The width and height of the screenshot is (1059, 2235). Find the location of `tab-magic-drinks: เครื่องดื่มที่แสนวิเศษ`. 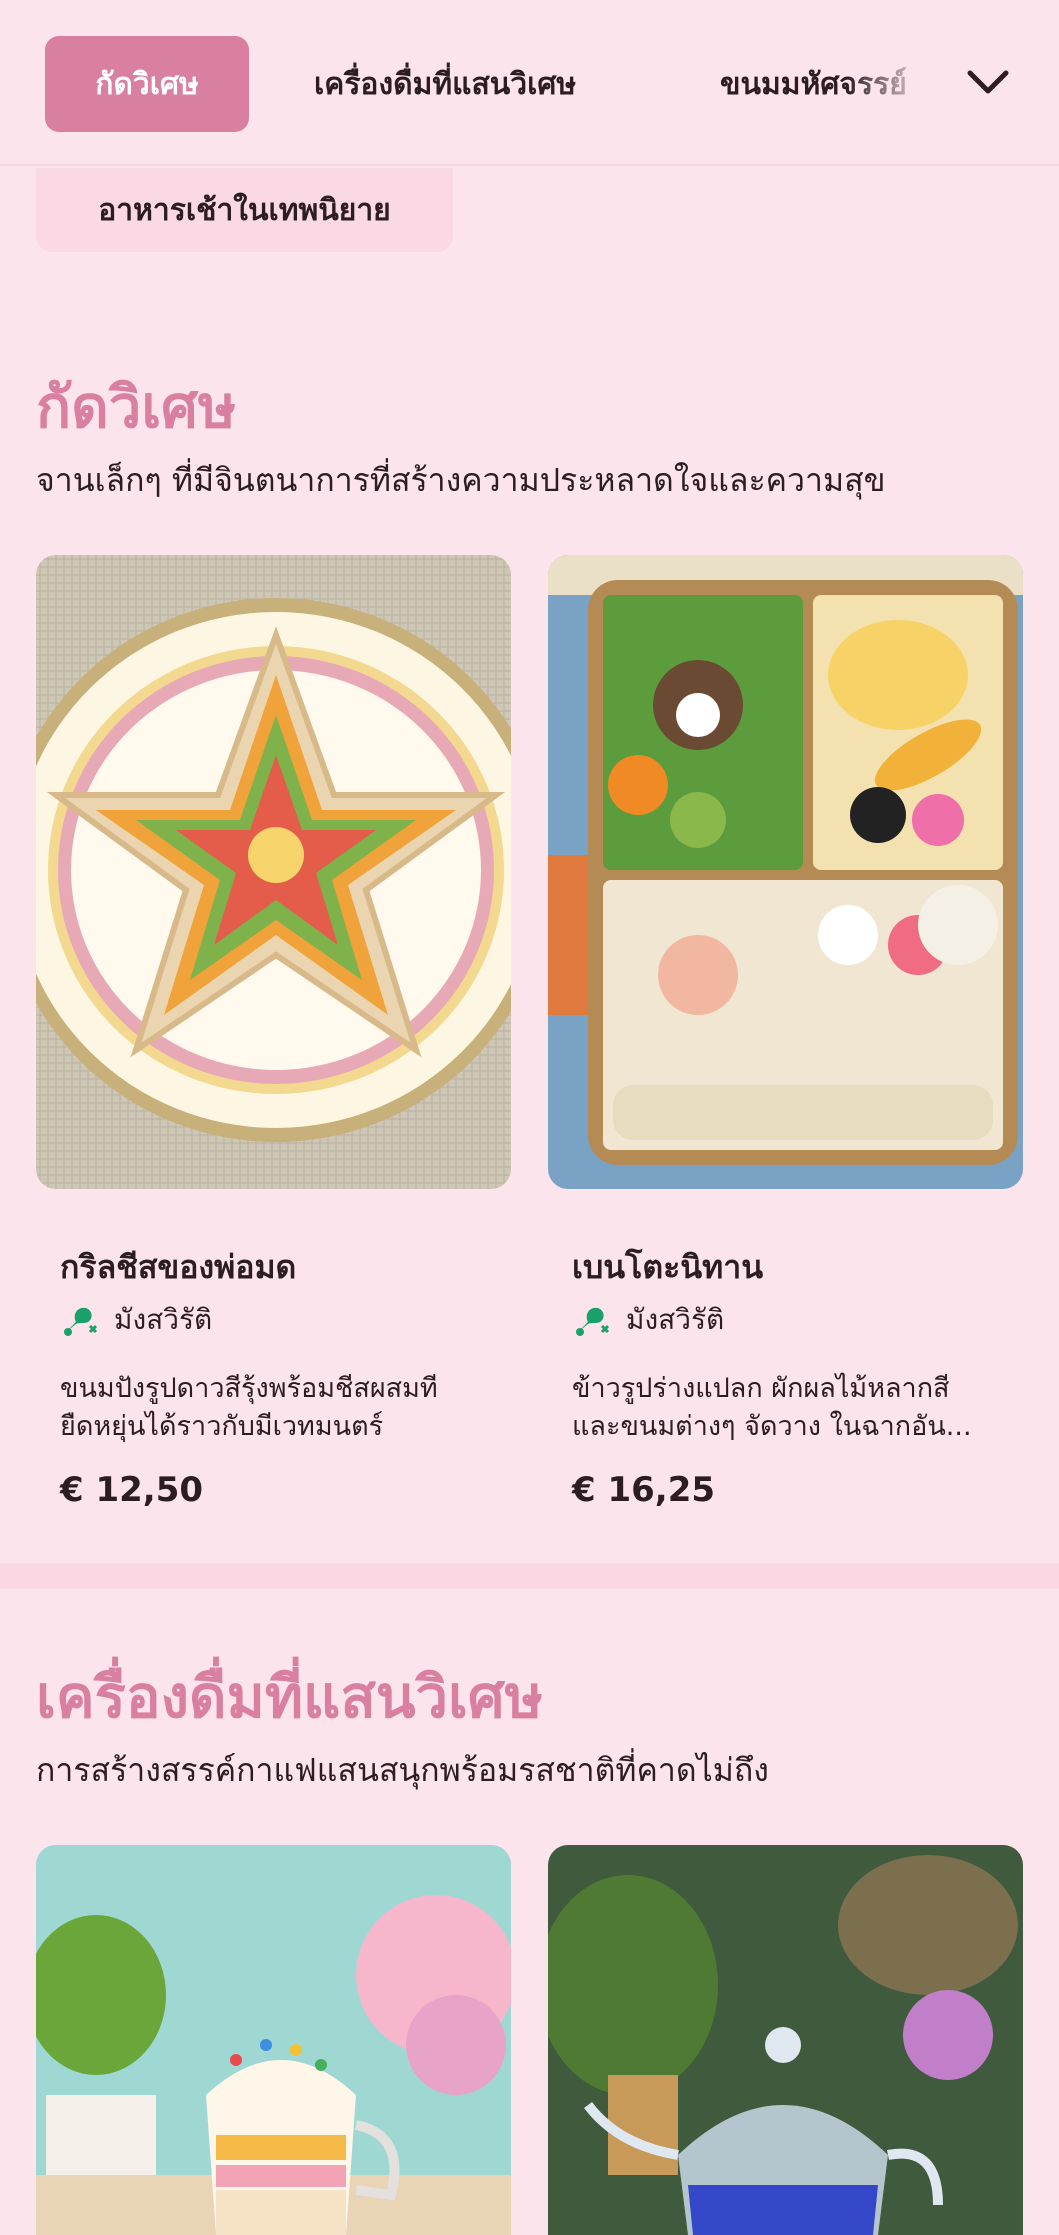

tab-magic-drinks: เครื่องดื่มที่แสนวิเศษ is located at coordinates (445, 84).